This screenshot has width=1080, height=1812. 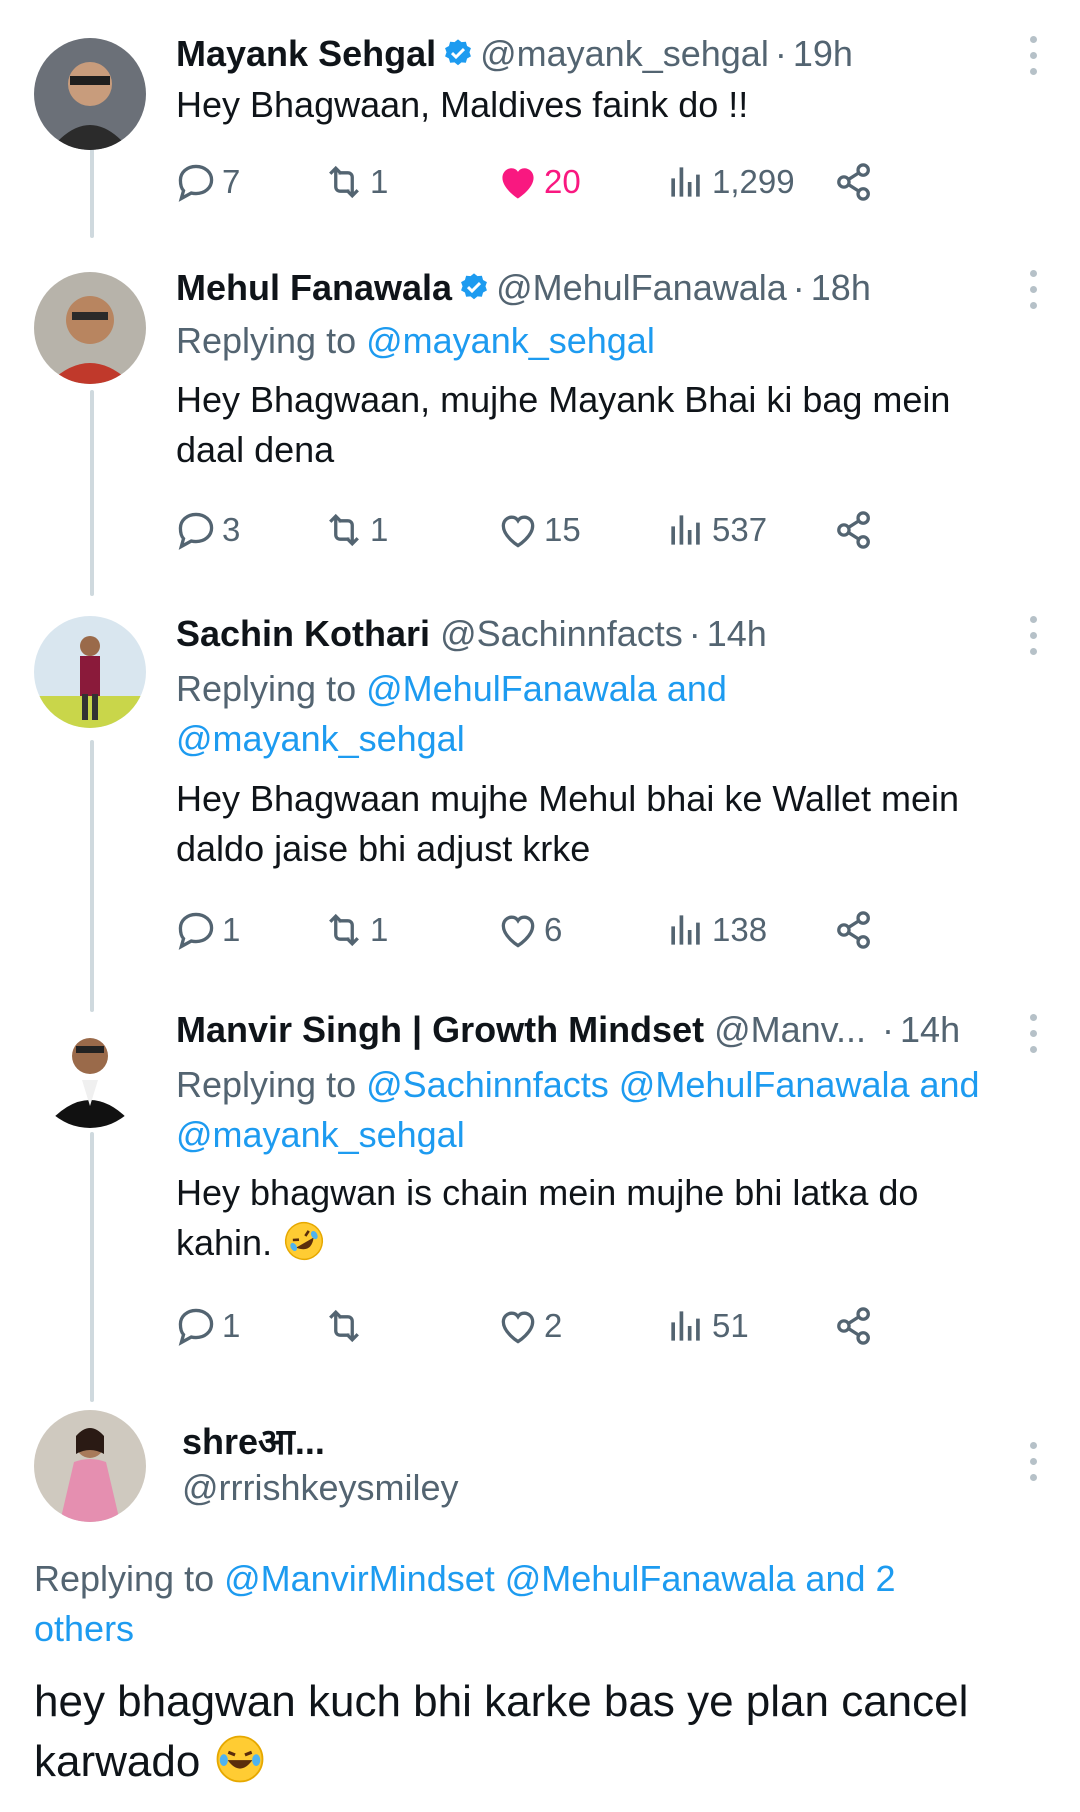 What do you see at coordinates (474, 286) in the screenshot?
I see `verified-badge-icon` at bounding box center [474, 286].